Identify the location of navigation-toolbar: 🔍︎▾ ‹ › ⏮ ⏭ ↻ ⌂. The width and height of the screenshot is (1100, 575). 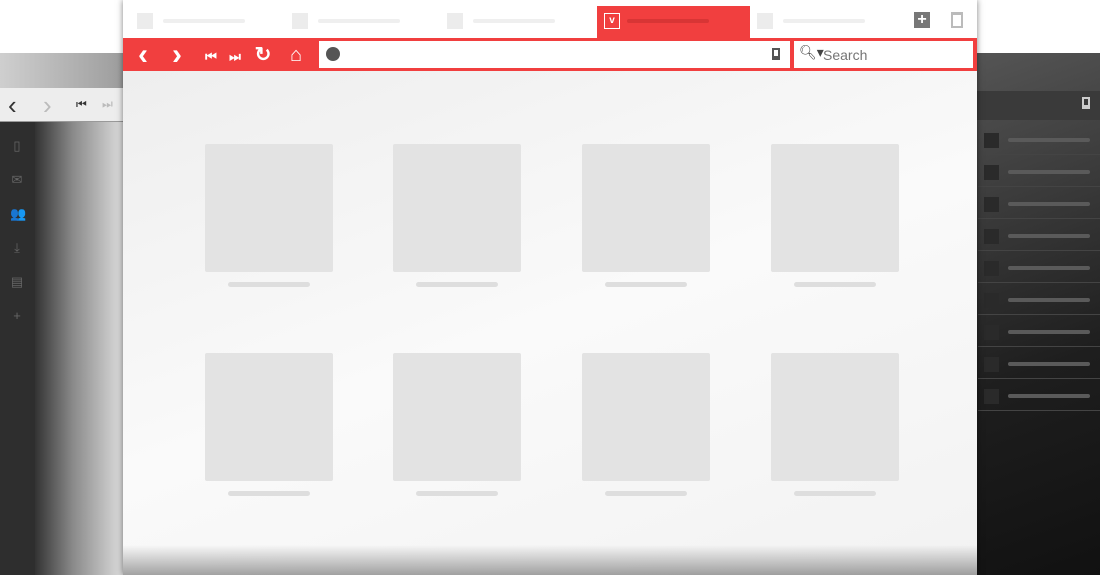
(550, 54).